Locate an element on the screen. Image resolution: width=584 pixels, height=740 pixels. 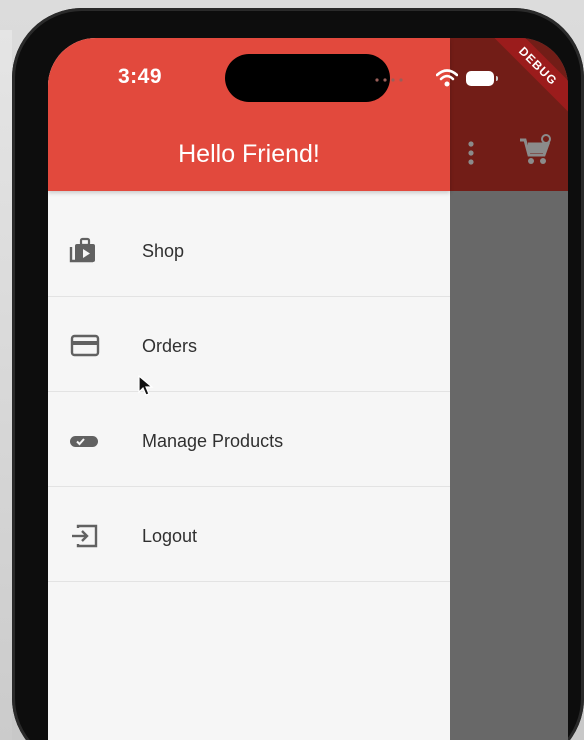
shop-icon is located at coordinates (82, 250).